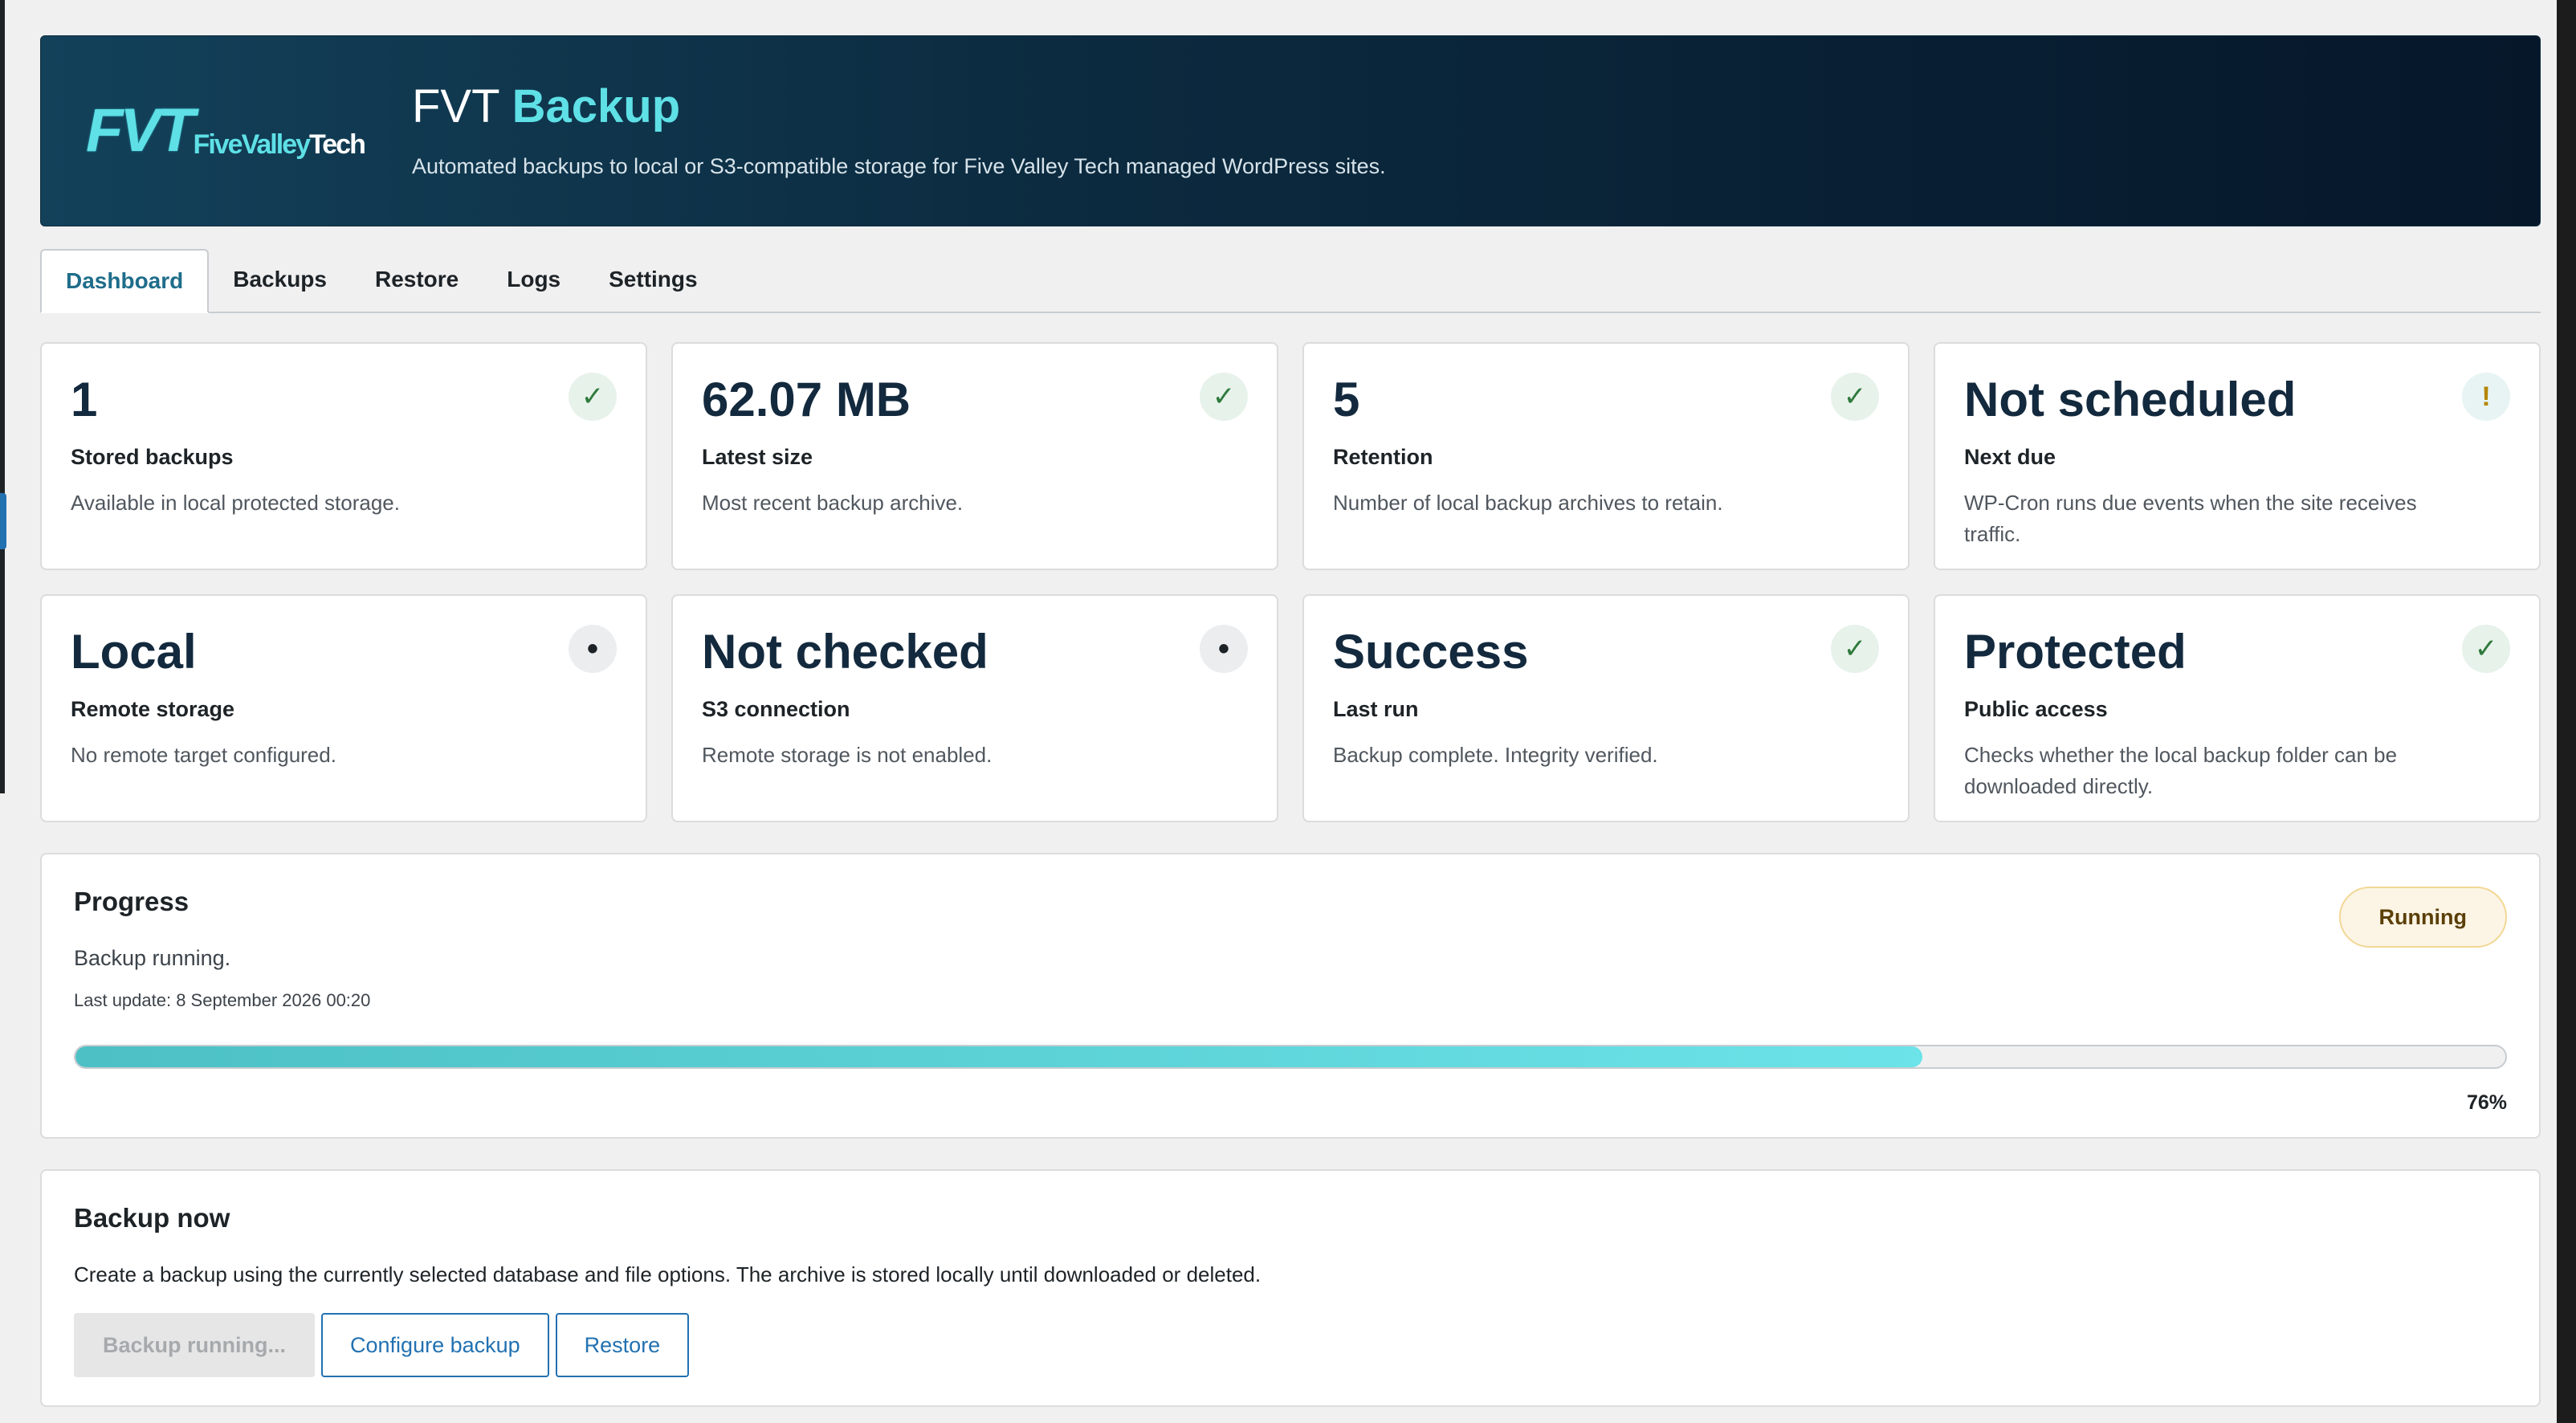 This screenshot has width=2576, height=1423. What do you see at coordinates (279, 144) in the screenshot?
I see `logo-wordmark: FiveValleyTech` at bounding box center [279, 144].